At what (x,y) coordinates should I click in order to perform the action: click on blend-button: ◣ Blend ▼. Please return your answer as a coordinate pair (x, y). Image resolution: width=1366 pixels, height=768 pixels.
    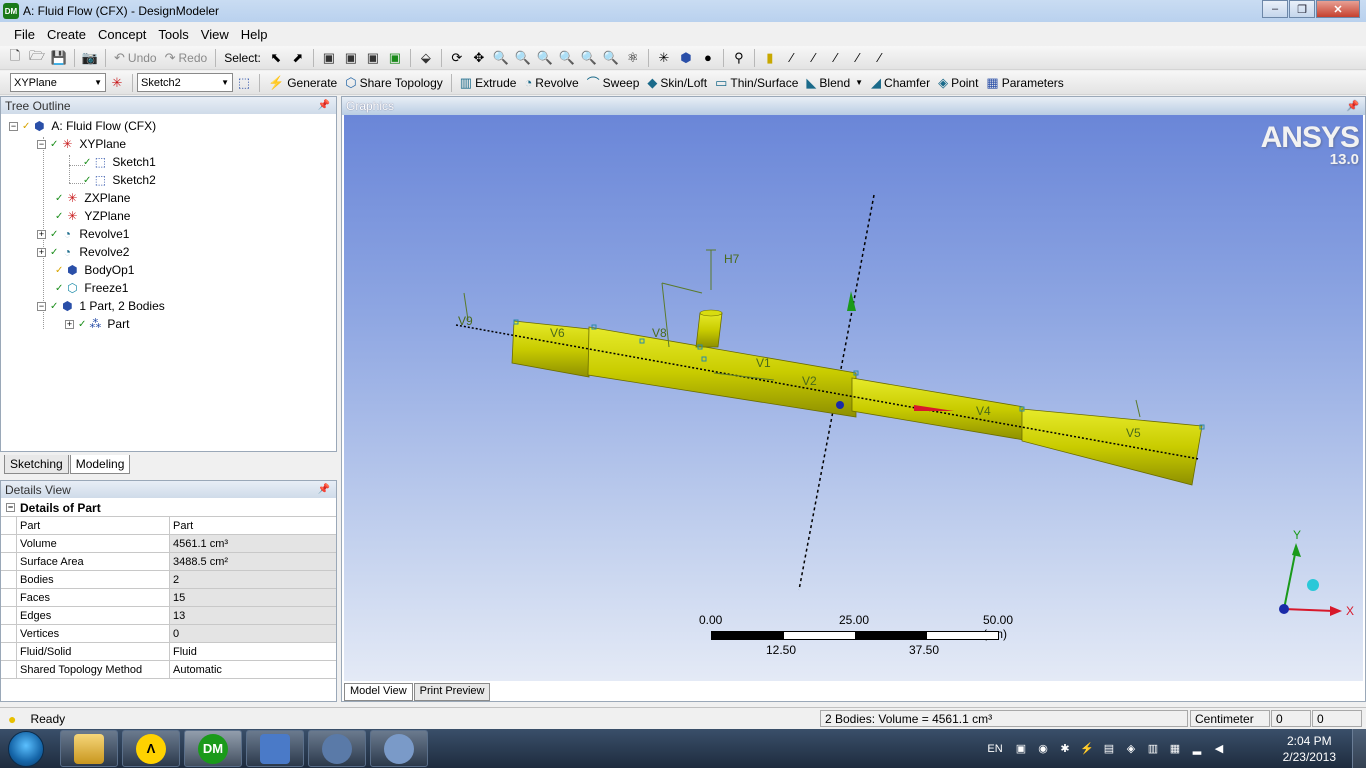
    Looking at the image, I should click on (834, 83).